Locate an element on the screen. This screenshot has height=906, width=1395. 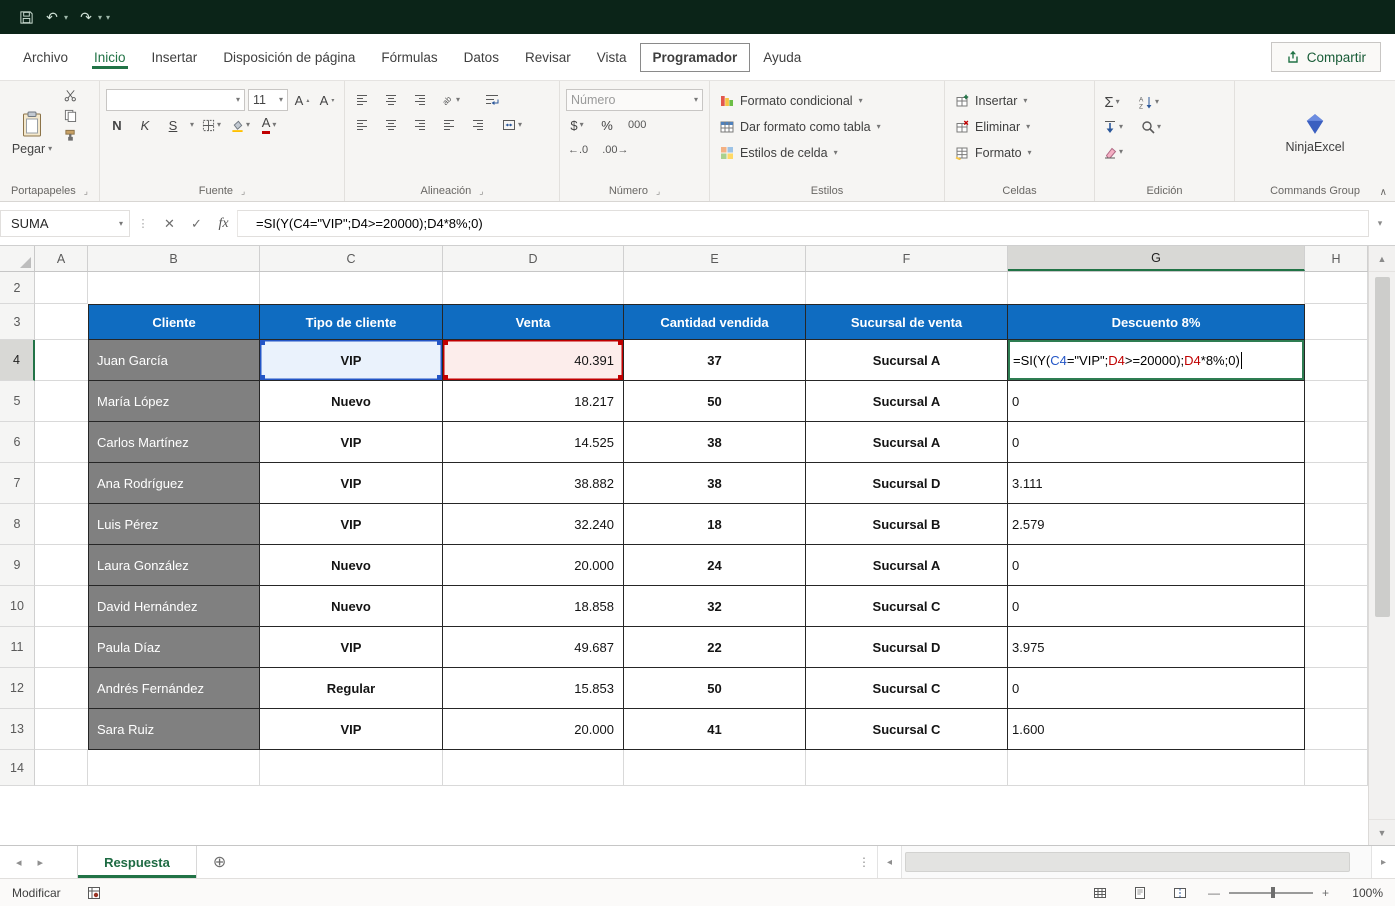
paste-button: Pegar ▾ is located at coordinates (32, 133).